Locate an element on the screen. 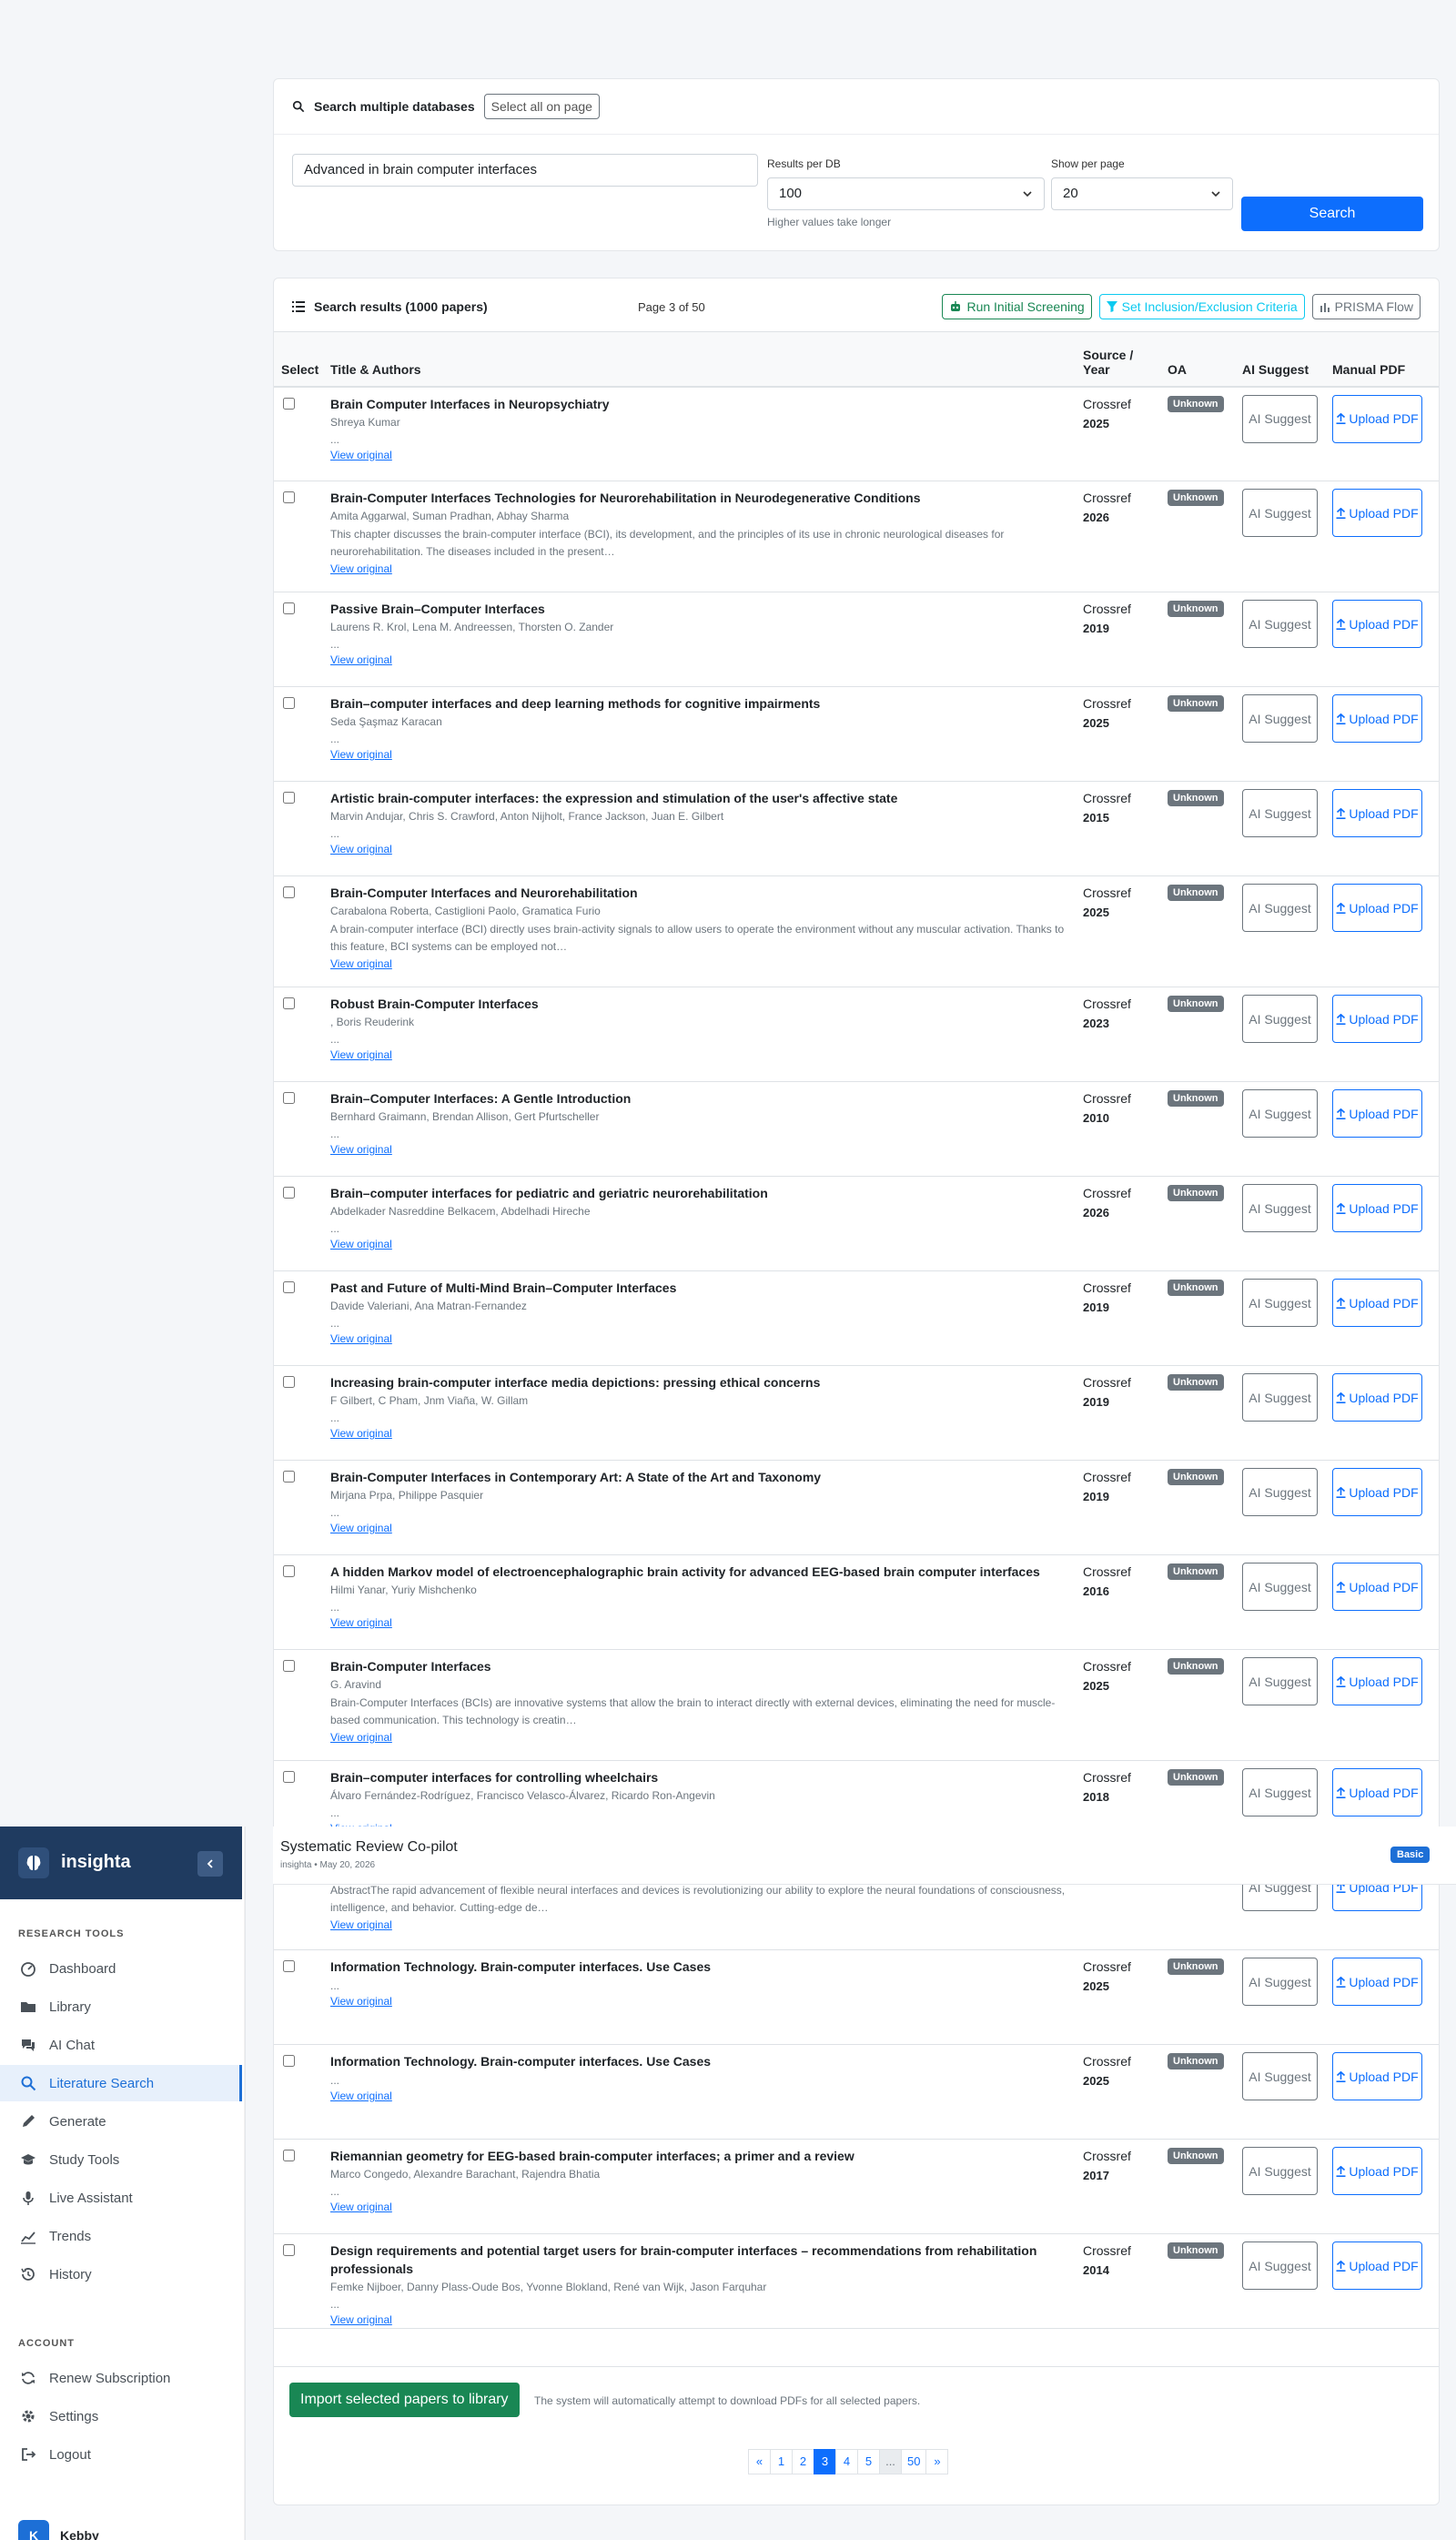 The height and width of the screenshot is (2540, 1456). select-all-button: Select all on page is located at coordinates (541, 106).